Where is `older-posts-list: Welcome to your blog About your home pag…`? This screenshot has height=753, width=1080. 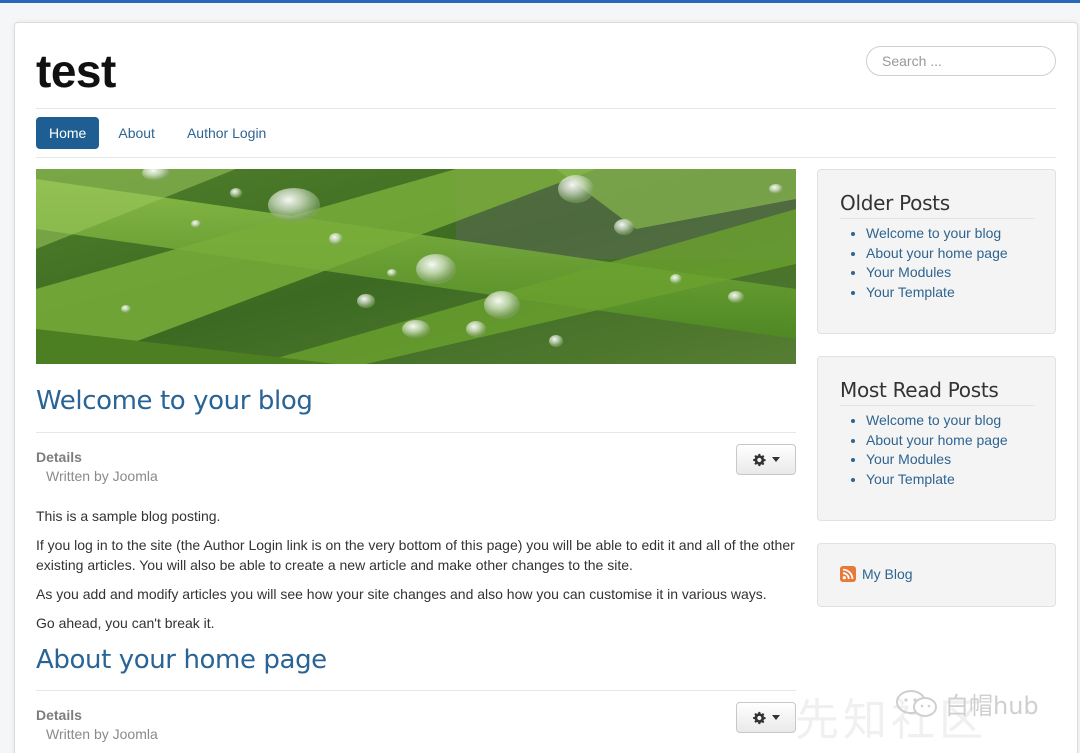 older-posts-list: Welcome to your blog About your home pag… is located at coordinates (937, 263).